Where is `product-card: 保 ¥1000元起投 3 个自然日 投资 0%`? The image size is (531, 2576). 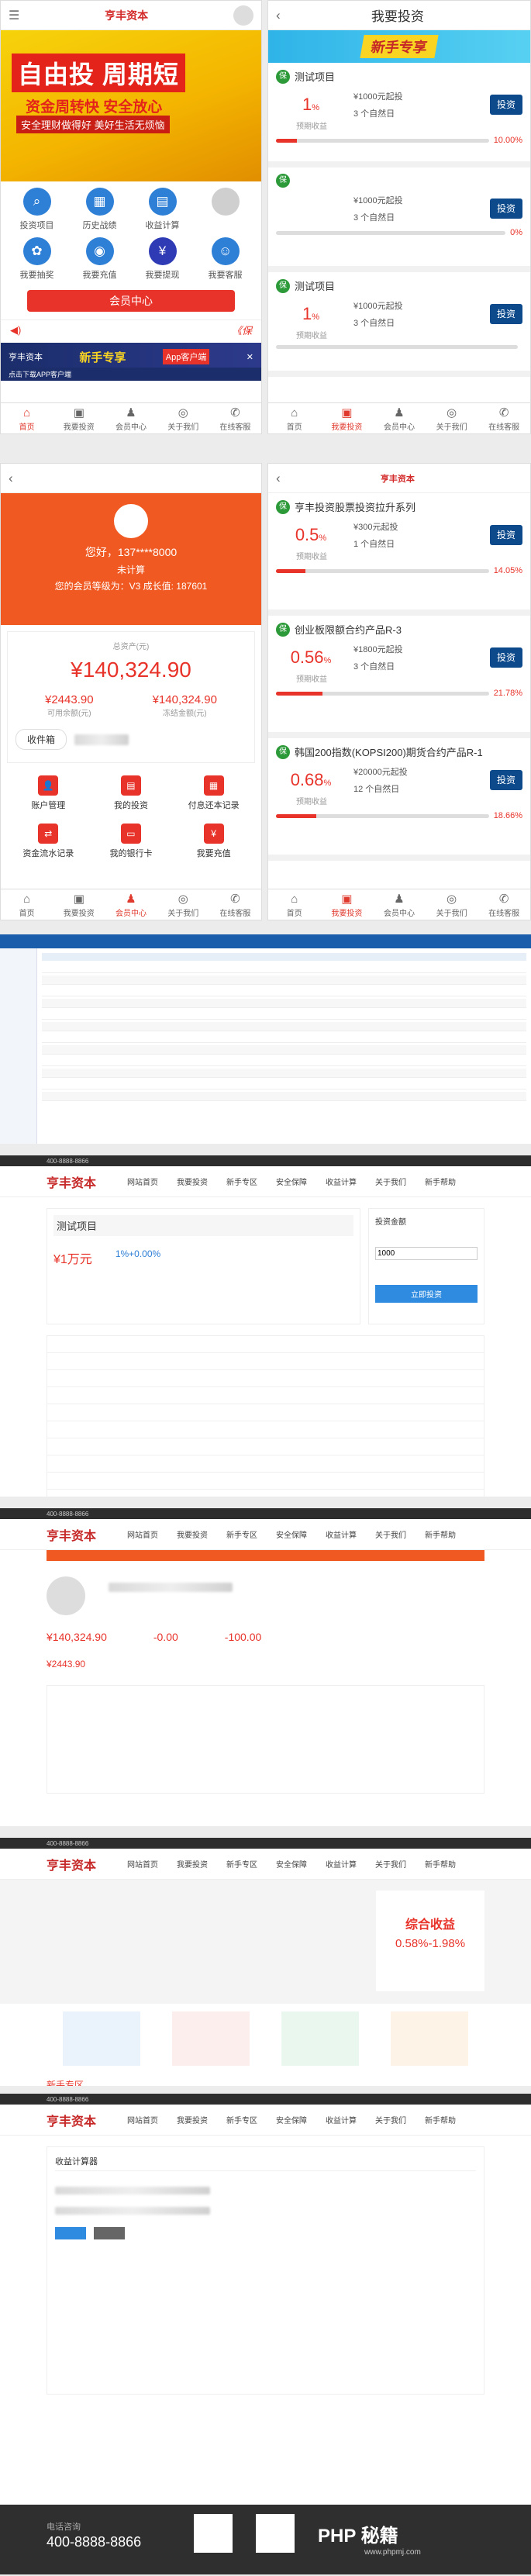
product-card: 保 ¥1000元起投 3 个自然日 投资 0% is located at coordinates (399, 219).